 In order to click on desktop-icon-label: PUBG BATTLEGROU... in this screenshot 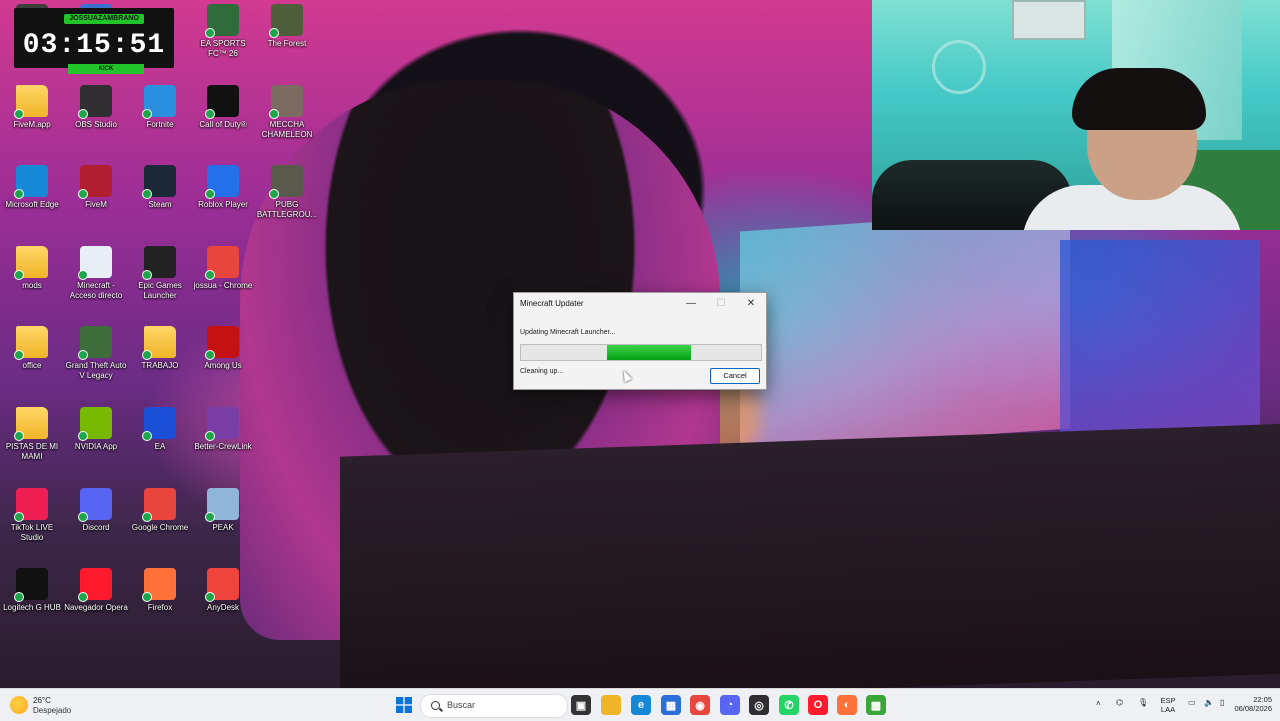, I will do `click(287, 210)`.